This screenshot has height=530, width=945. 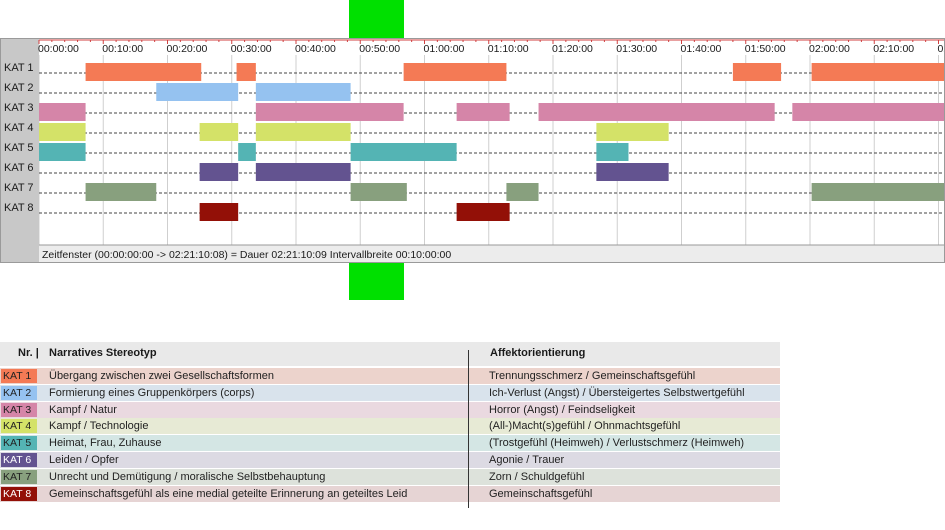 I want to click on header-affekt: Affektorientierung, so click(x=538, y=353).